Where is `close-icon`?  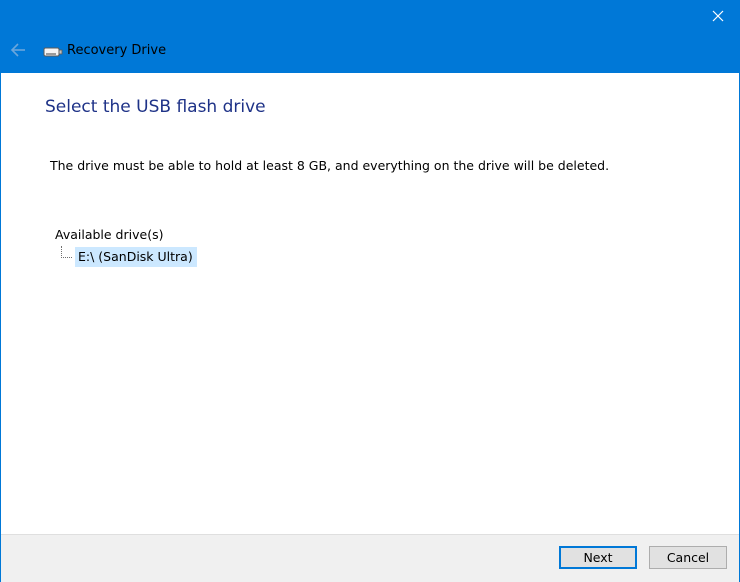
close-icon is located at coordinates (718, 16).